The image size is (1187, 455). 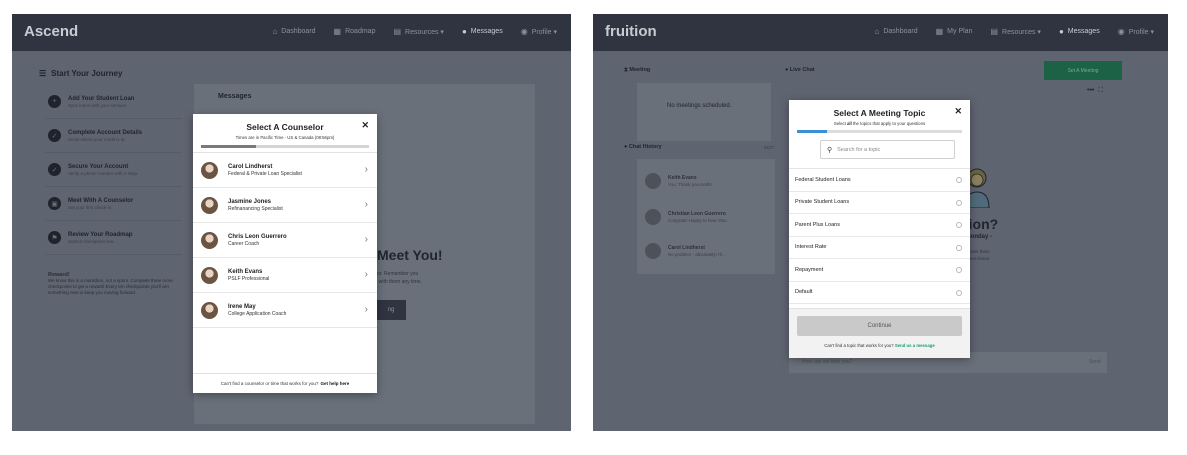 What do you see at coordinates (105, 132) in the screenshot?
I see `journey-item-title: Complete Account Details` at bounding box center [105, 132].